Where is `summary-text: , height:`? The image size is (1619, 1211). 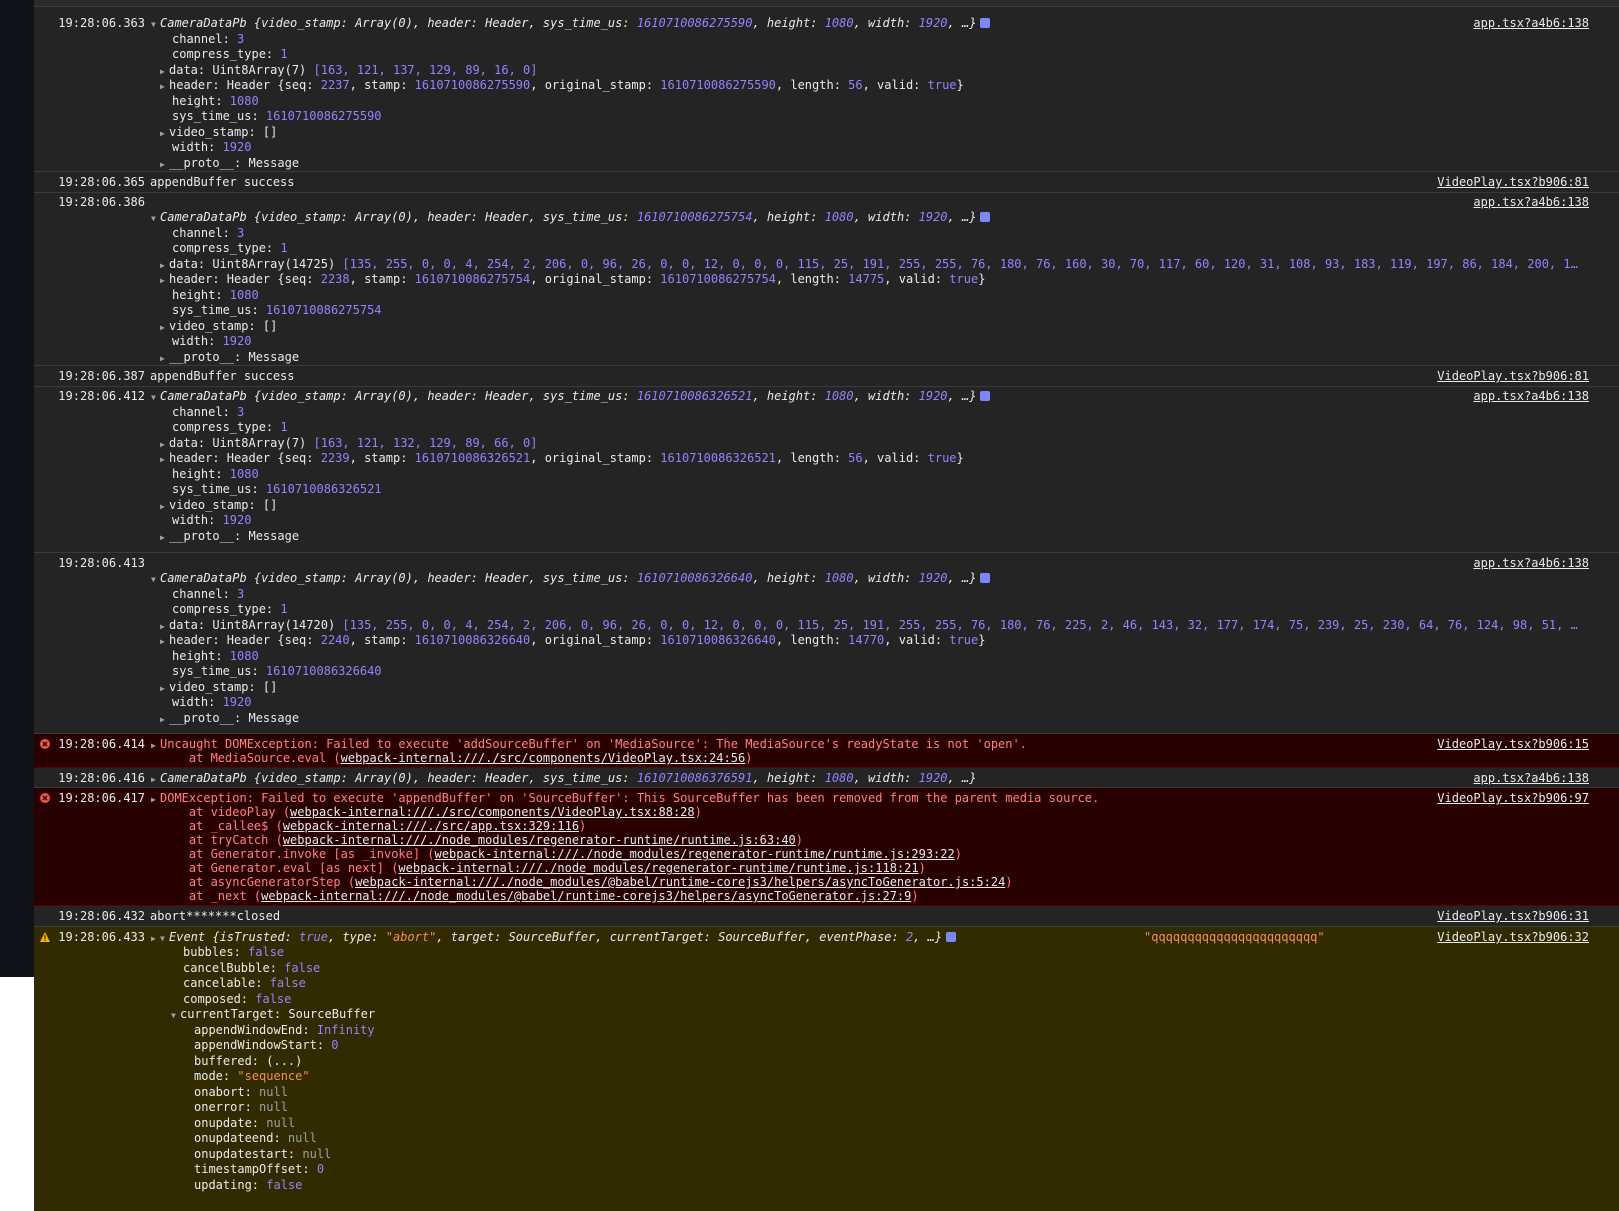
summary-text: , height: is located at coordinates (788, 217).